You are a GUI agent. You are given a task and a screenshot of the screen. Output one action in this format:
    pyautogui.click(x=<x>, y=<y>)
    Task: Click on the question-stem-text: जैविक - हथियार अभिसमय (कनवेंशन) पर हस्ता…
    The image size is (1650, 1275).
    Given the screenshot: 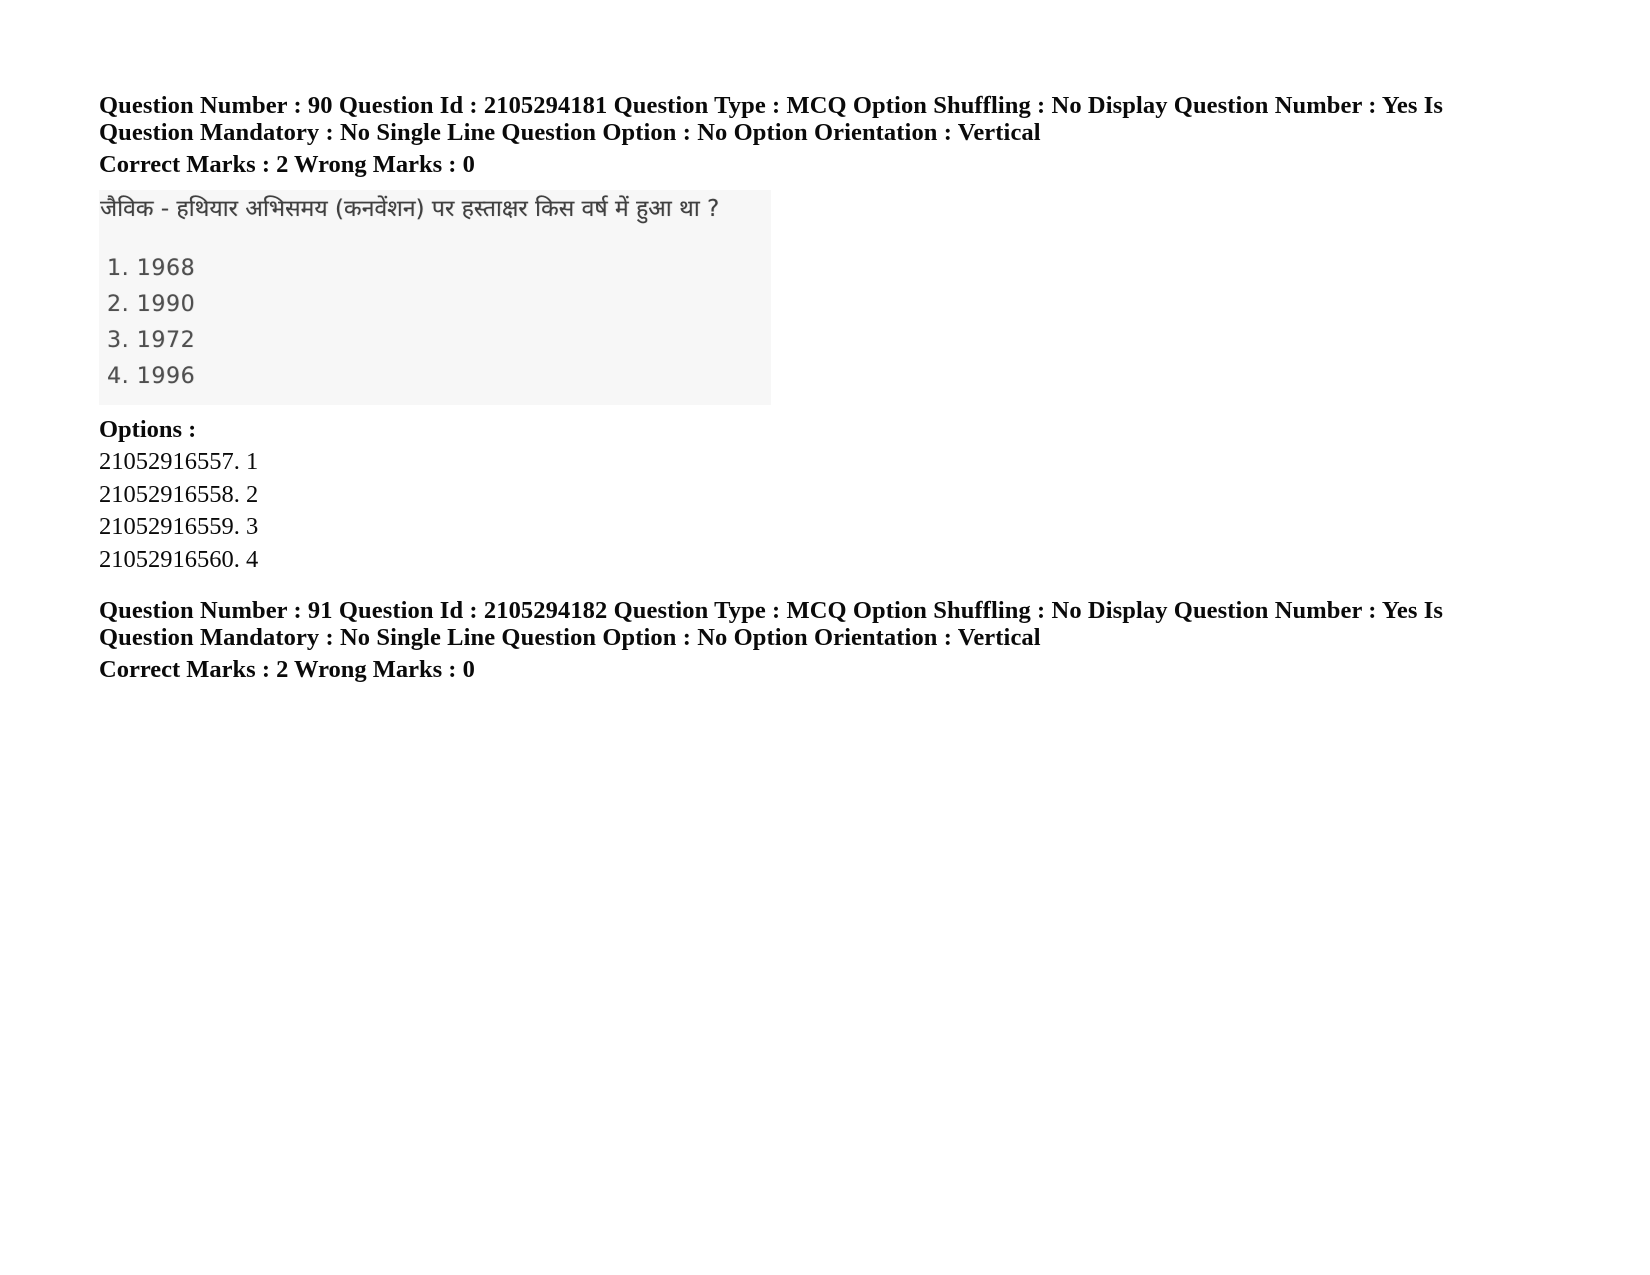 What is the action you would take?
    pyautogui.click(x=410, y=209)
    